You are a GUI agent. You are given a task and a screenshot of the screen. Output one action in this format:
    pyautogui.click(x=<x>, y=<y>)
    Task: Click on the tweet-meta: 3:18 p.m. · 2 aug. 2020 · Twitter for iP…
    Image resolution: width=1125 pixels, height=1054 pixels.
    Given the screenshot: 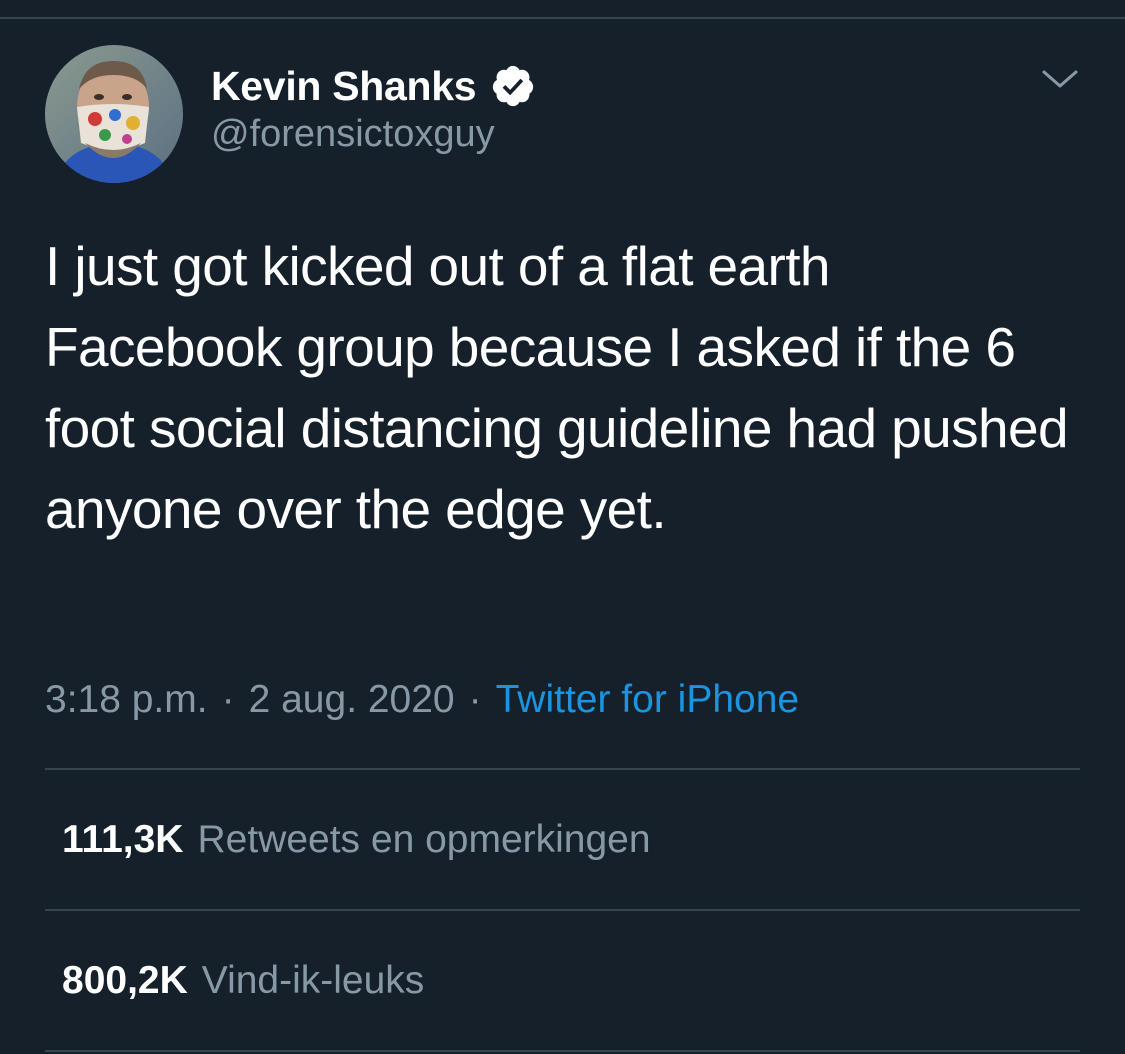 What is the action you would take?
    pyautogui.click(x=422, y=700)
    